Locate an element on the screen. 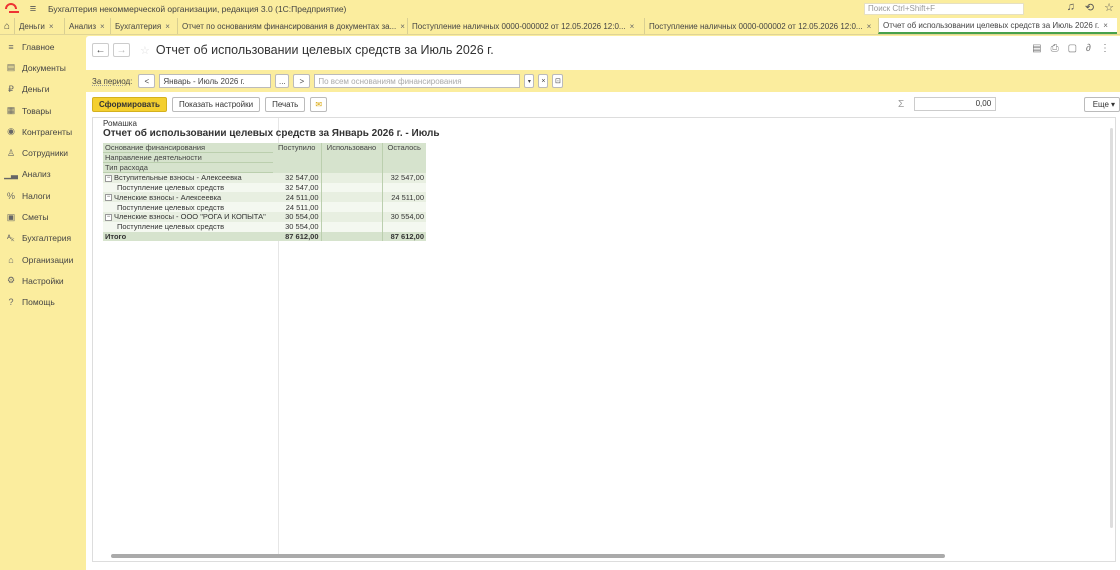  1c-logo-icon is located at coordinates (13, 9).